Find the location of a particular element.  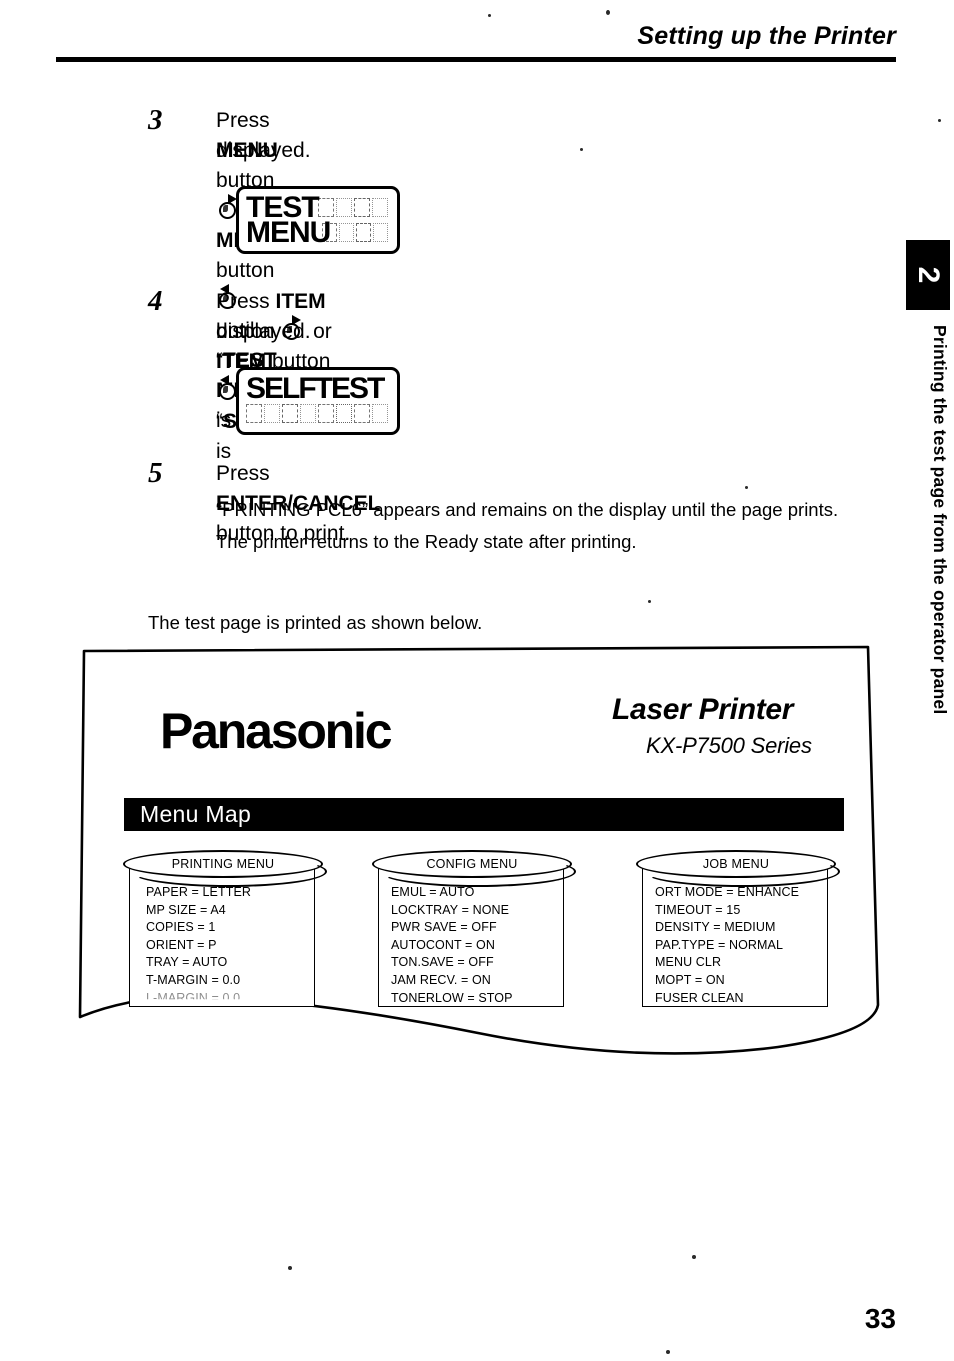

chapter-tab: 2 is located at coordinates (928, 275).